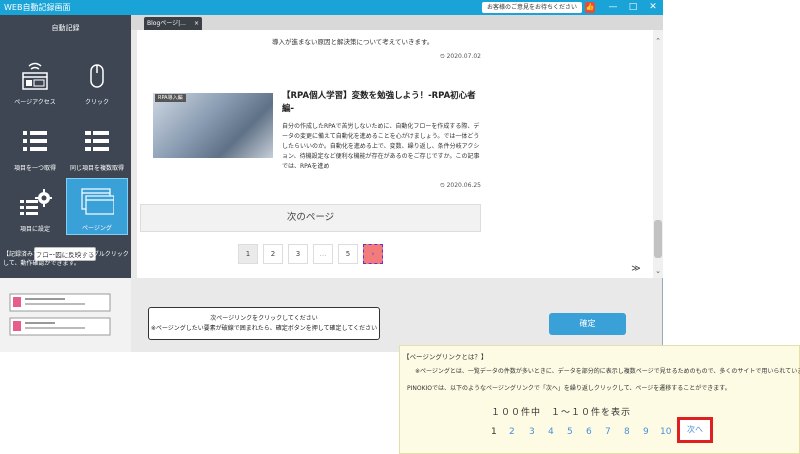 This screenshot has height=454, width=800. What do you see at coordinates (666, 432) in the screenshot?
I see `sample-page-10: 10` at bounding box center [666, 432].